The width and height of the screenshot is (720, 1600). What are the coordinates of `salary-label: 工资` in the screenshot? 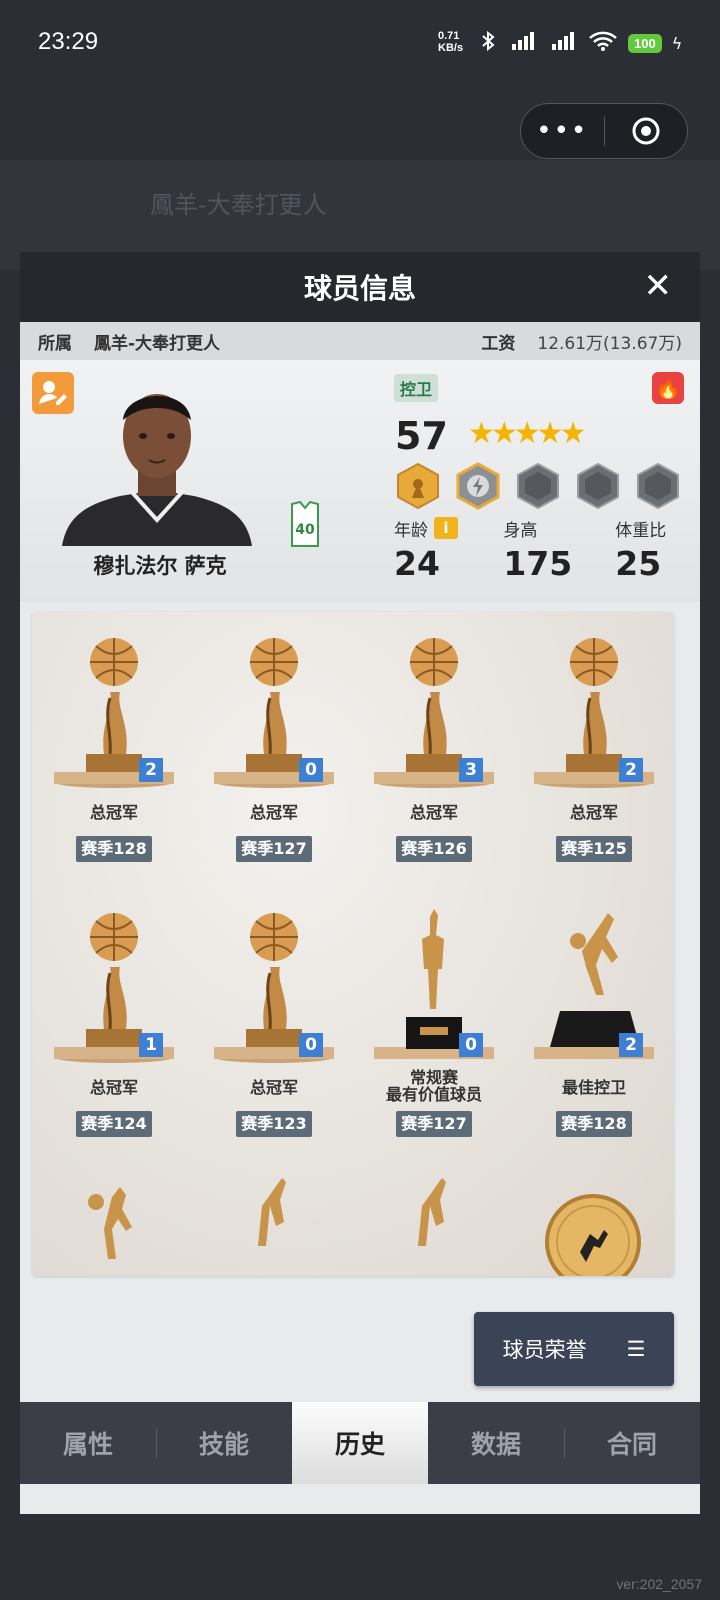 It's located at (498, 343).